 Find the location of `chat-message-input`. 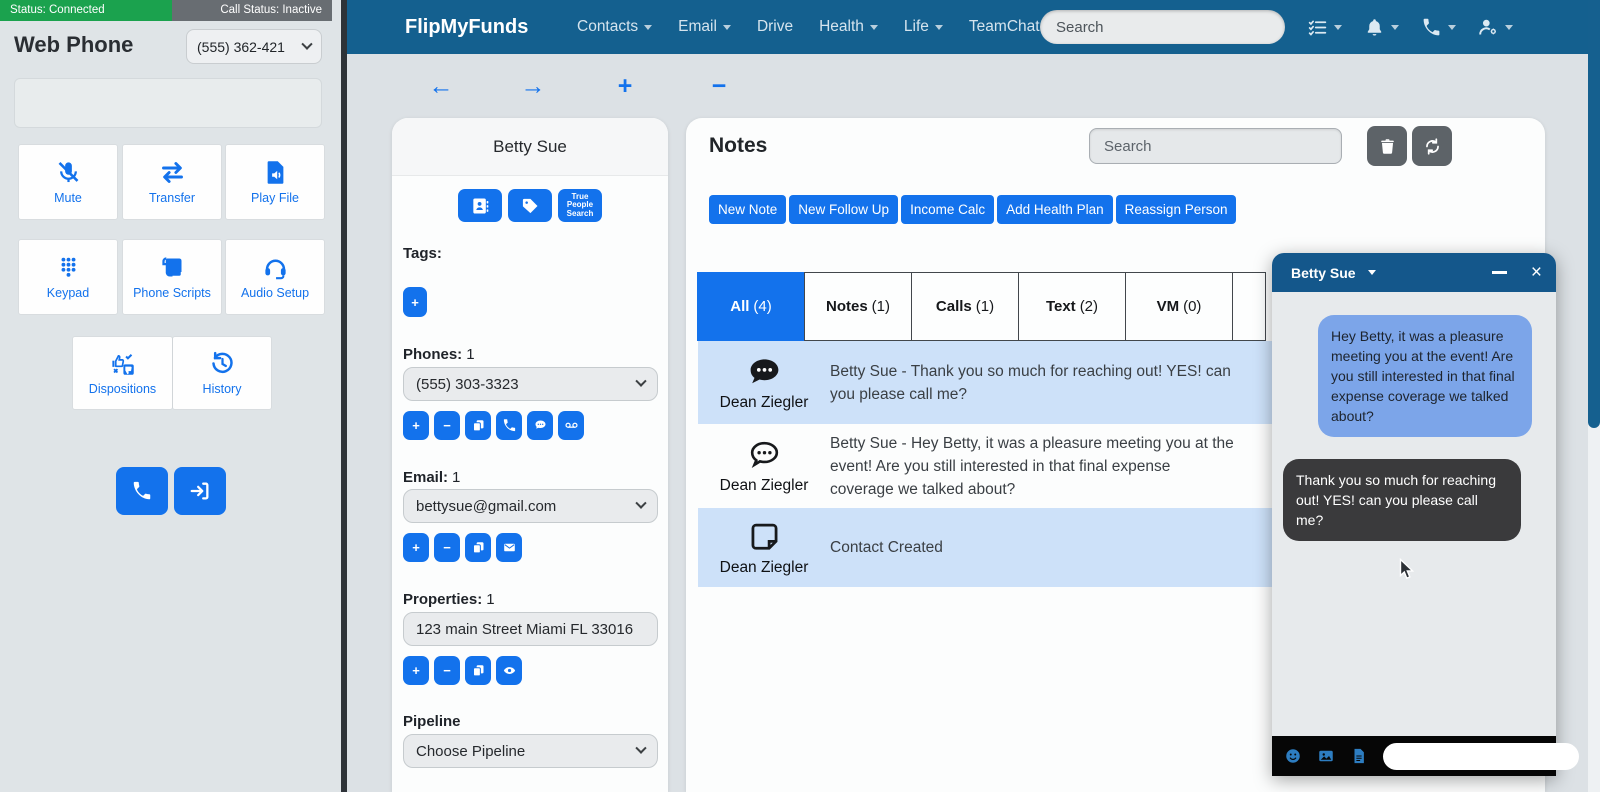

chat-message-input is located at coordinates (1481, 756).